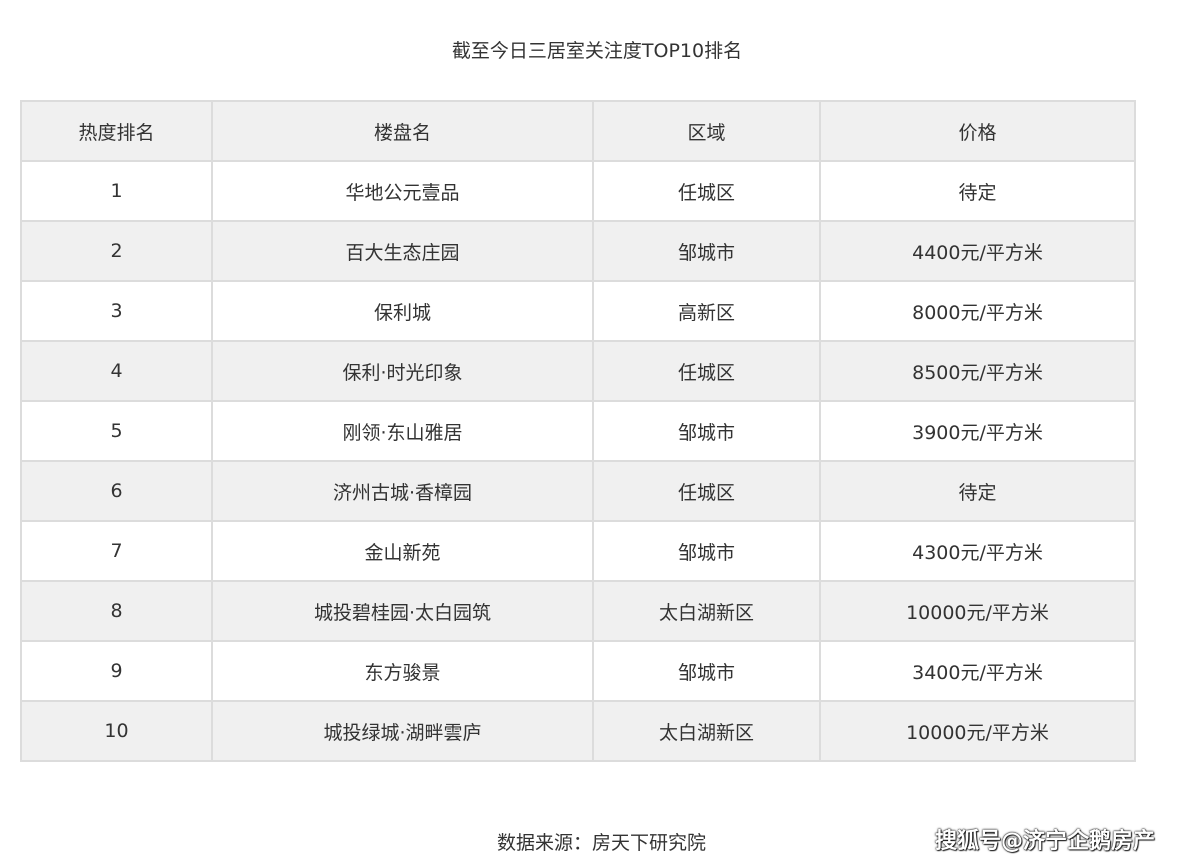 The image size is (1194, 863). What do you see at coordinates (116, 671) in the screenshot?
I see `rank-cell: 9` at bounding box center [116, 671].